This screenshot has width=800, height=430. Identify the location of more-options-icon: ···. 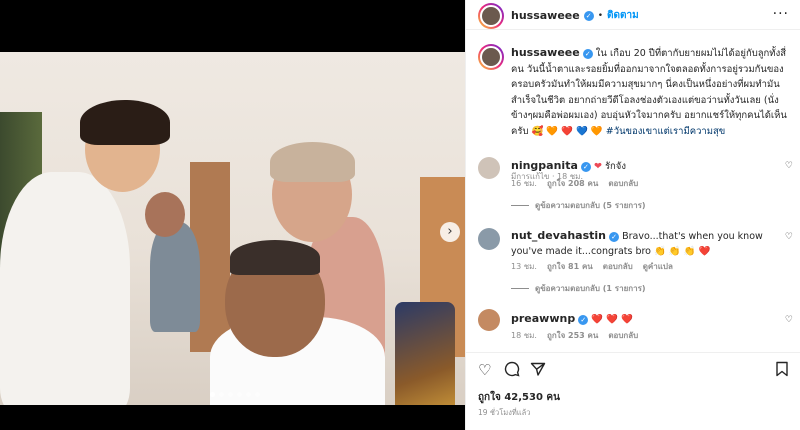
(781, 14).